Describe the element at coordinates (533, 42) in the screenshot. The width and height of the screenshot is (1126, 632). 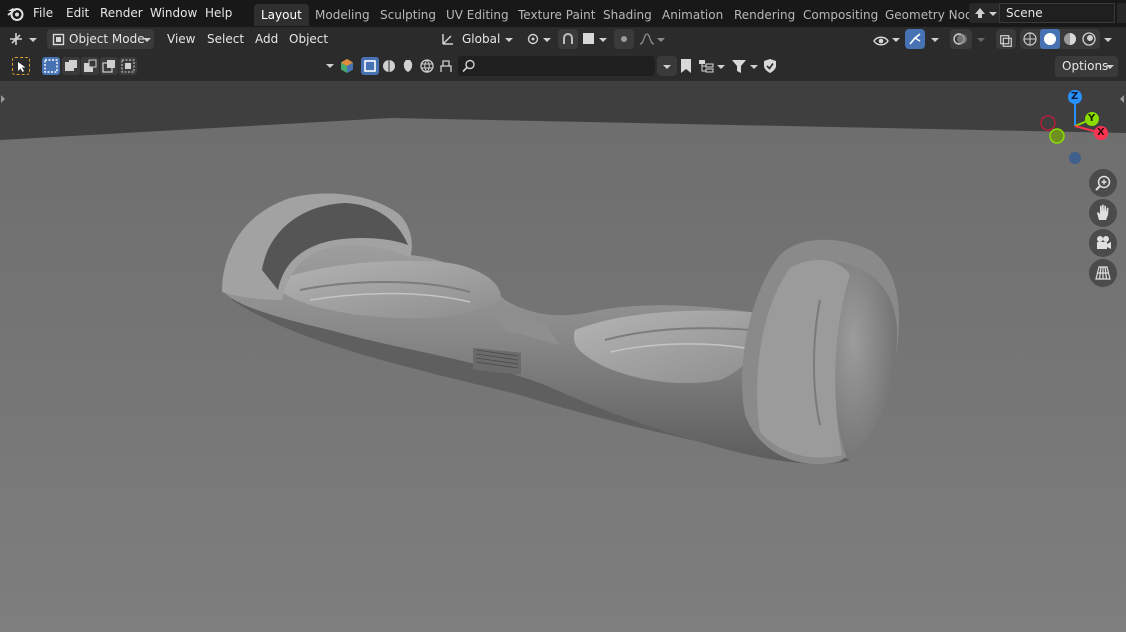
I see `pivot-icon` at that location.